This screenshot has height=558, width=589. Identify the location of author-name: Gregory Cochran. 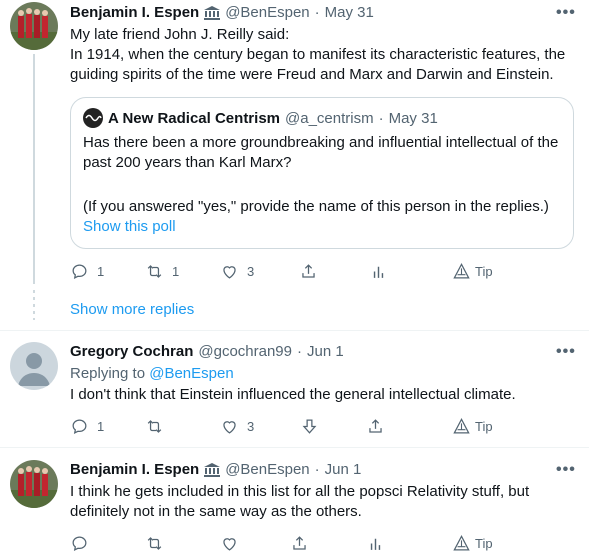
(131, 351).